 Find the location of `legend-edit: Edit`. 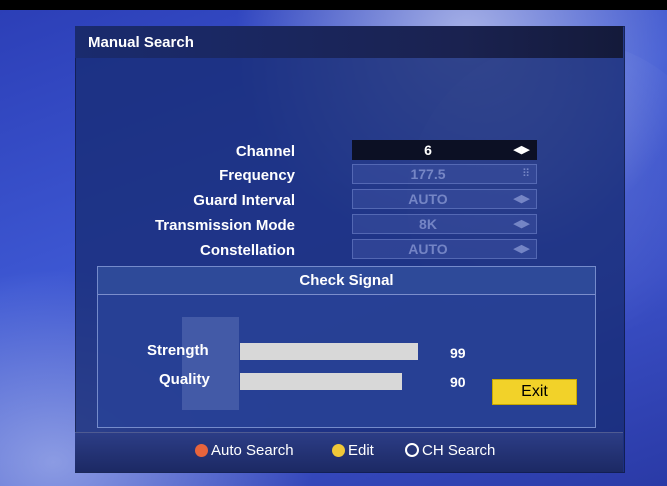

legend-edit: Edit is located at coordinates (353, 450).